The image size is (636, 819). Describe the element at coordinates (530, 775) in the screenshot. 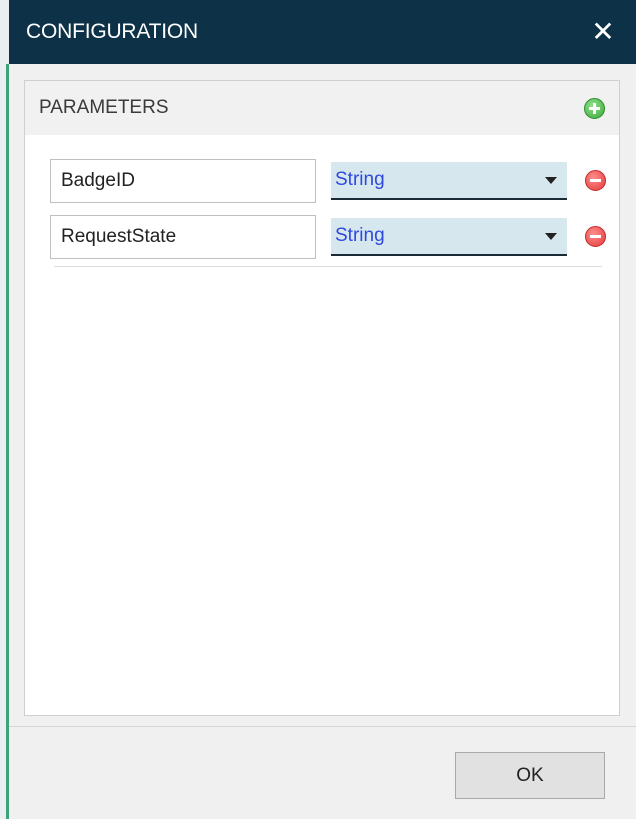

I see `ok-button: OK` at that location.